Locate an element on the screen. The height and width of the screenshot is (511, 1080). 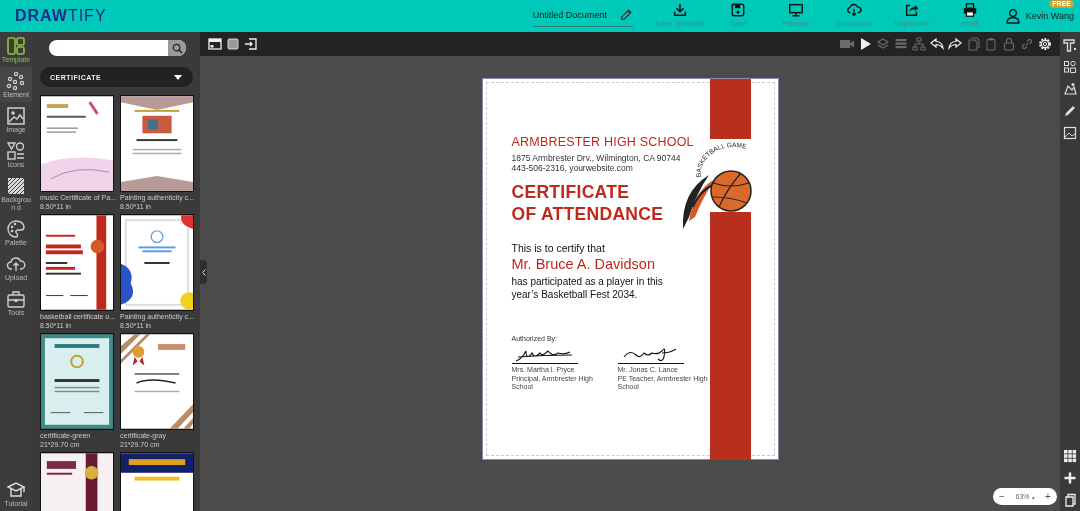
recipient-name: Mr. Bruce A. Davidson is located at coordinates (583, 264).